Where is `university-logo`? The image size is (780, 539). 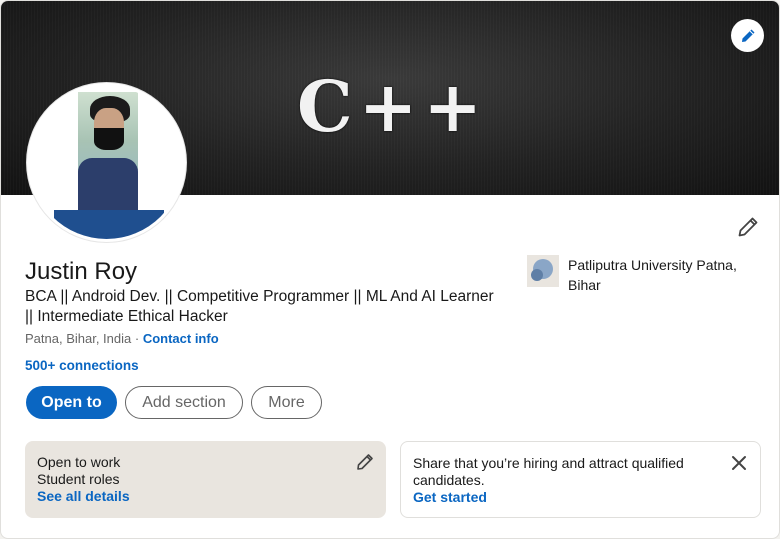
university-logo is located at coordinates (543, 271).